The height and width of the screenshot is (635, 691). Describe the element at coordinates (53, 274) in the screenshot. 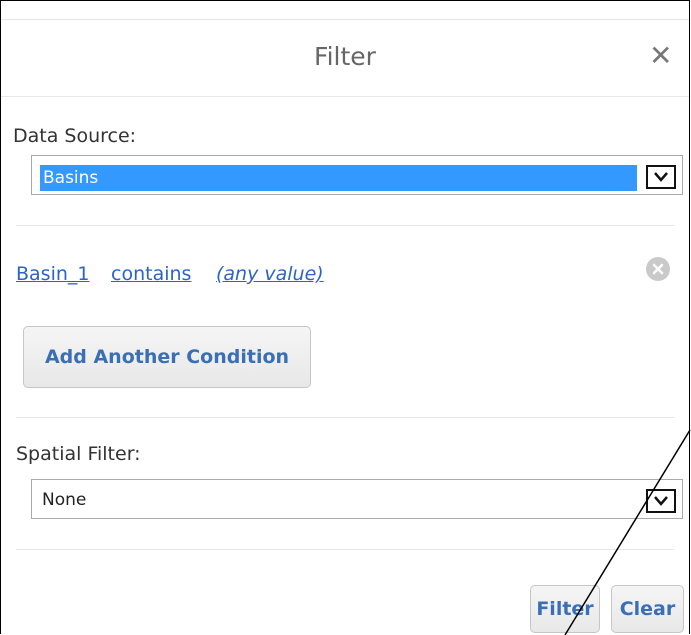

I see `condition-field-link: Basin_1` at that location.